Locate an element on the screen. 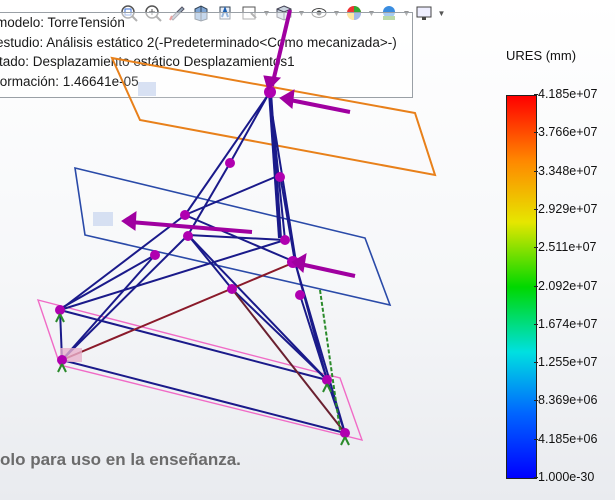  top-plane-texture is located at coordinates (147, 89).